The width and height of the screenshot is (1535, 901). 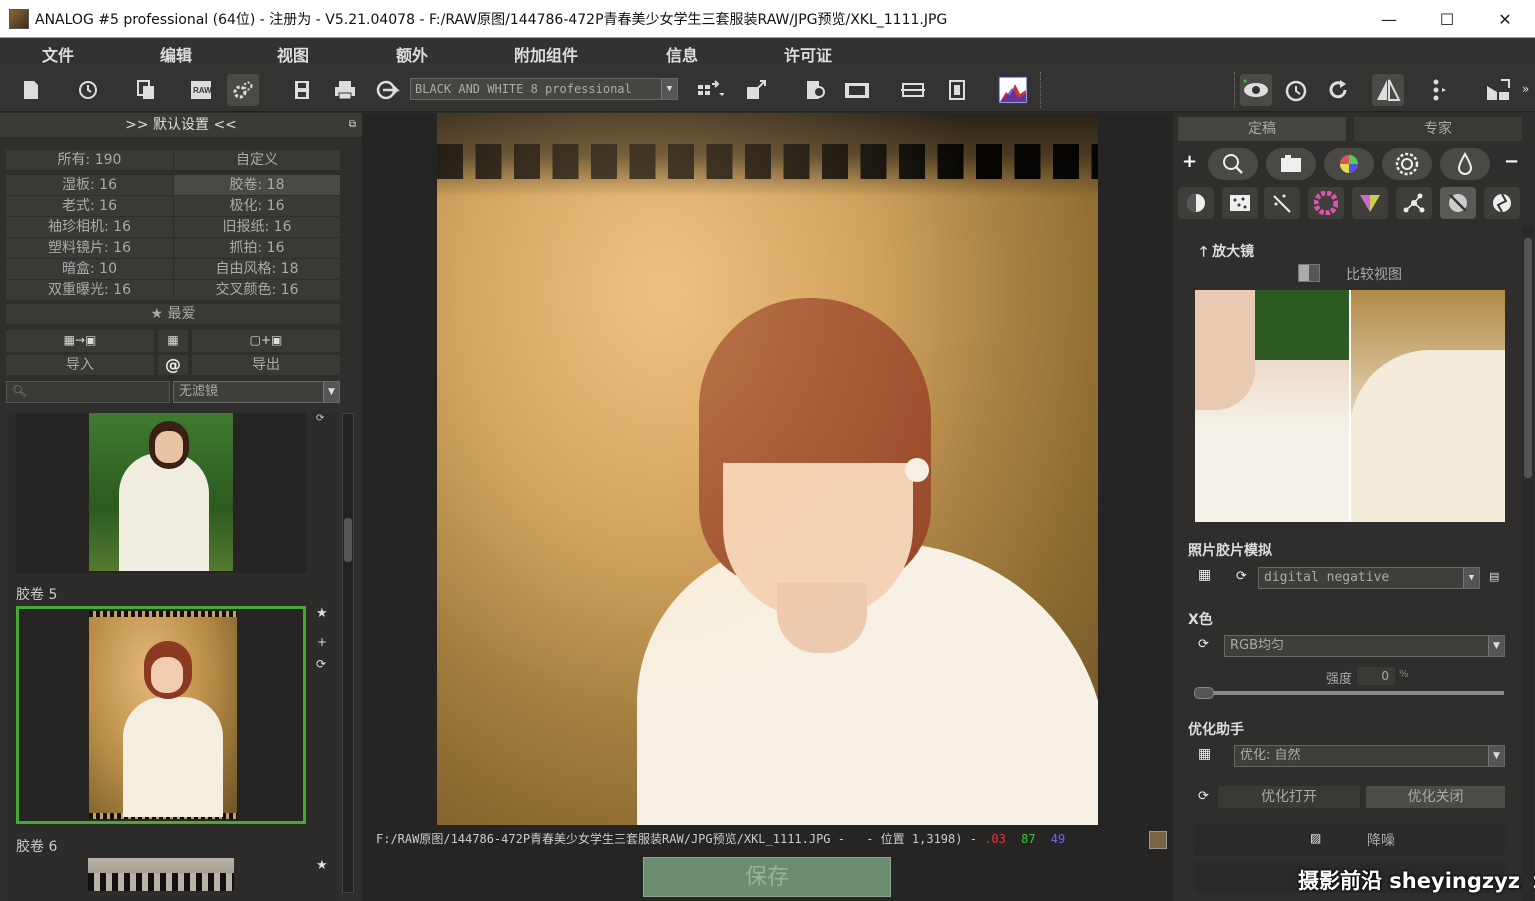 What do you see at coordinates (89, 160) in the screenshot?
I see `category-all: 所有: 190` at bounding box center [89, 160].